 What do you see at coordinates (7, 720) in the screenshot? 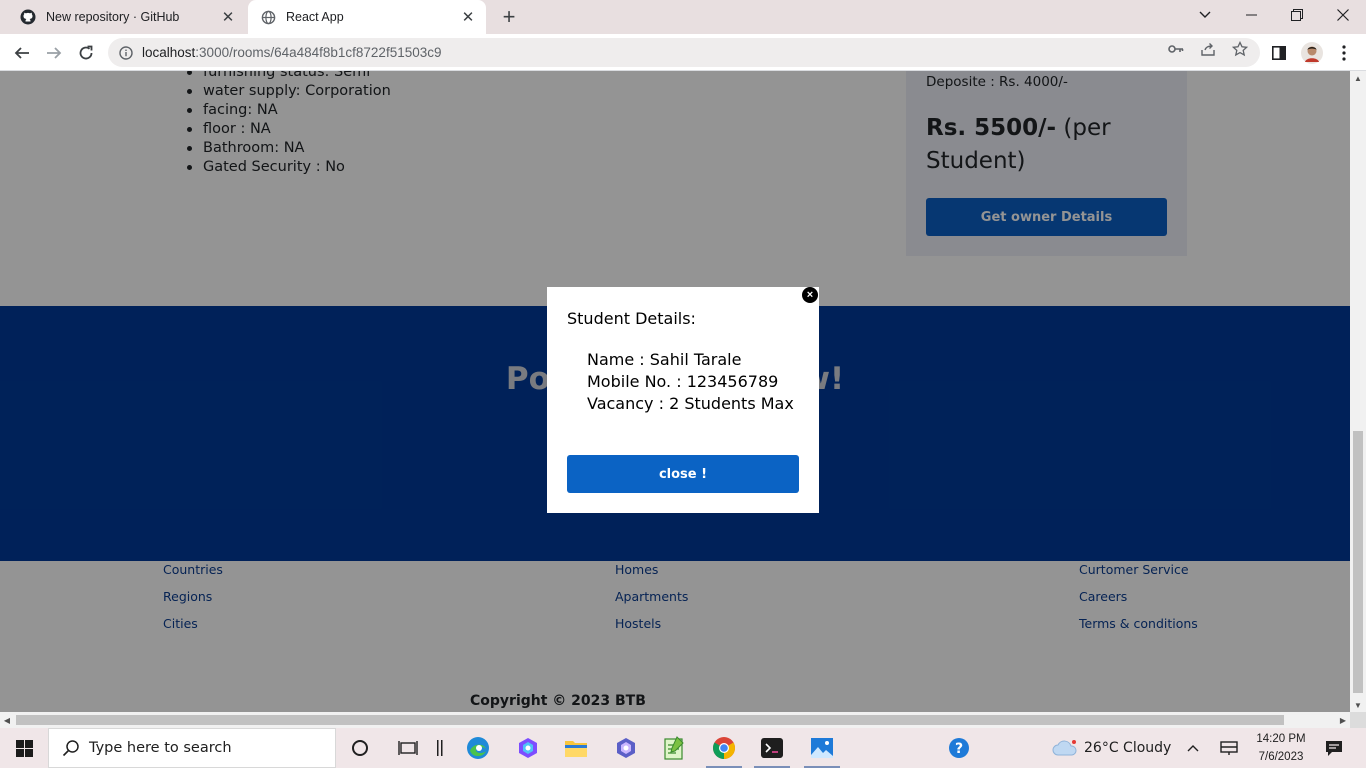
I see `scroll-left-arrow-icon: ◀` at bounding box center [7, 720].